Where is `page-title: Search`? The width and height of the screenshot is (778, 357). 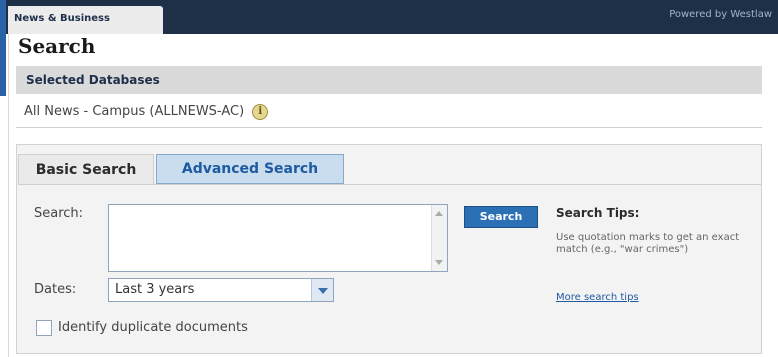 page-title: Search is located at coordinates (57, 46).